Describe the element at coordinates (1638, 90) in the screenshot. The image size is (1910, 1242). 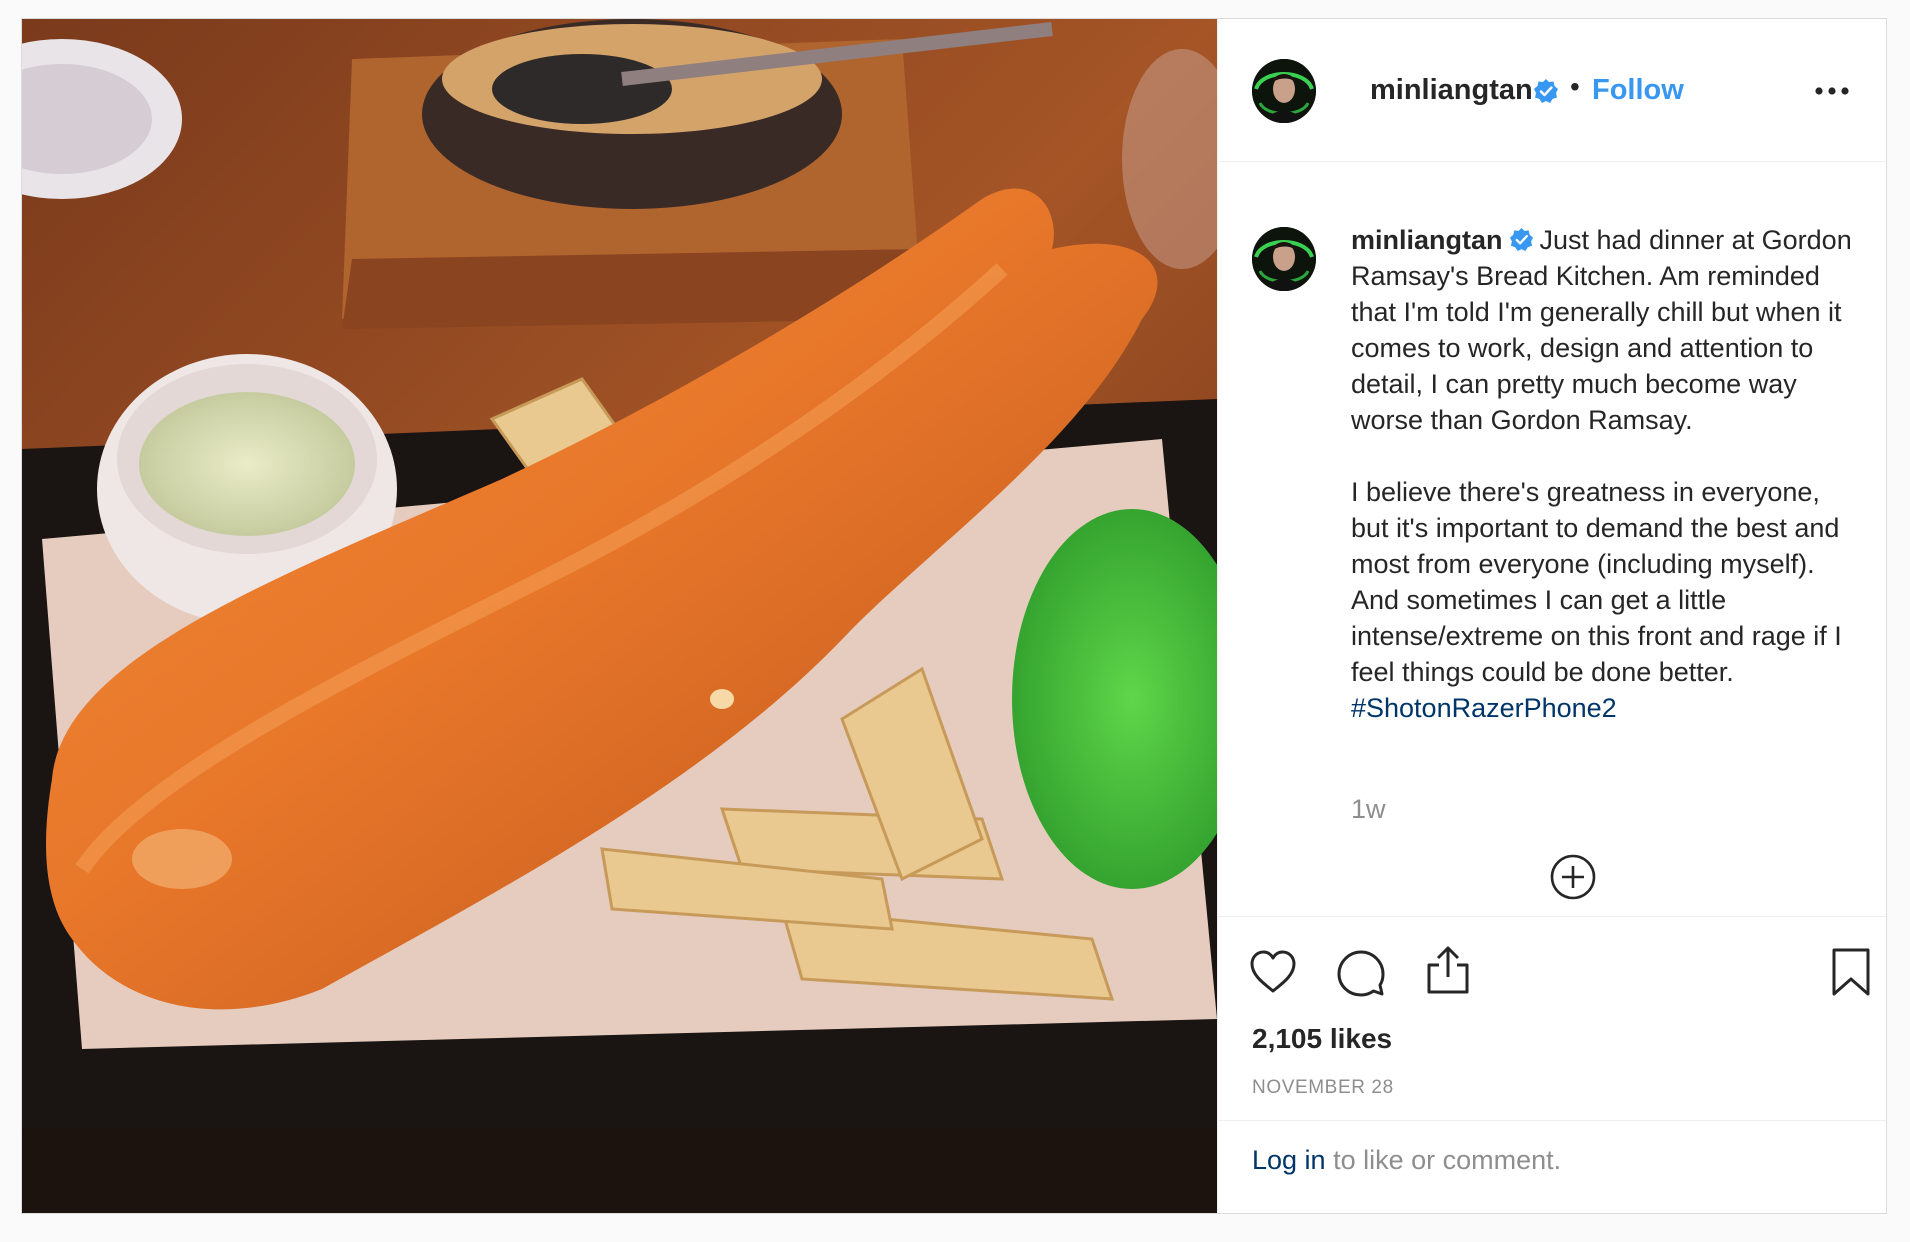
I see `follow-button: Follow` at that location.